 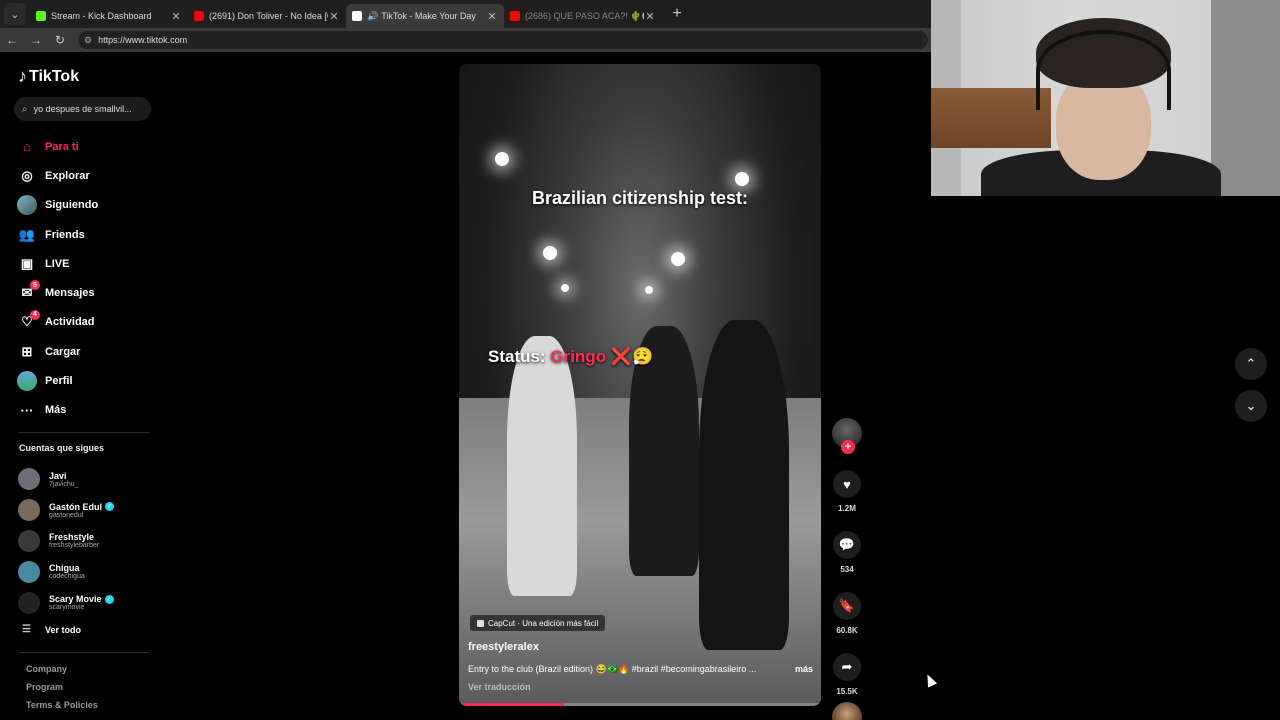 What do you see at coordinates (88, 479) in the screenshot?
I see `list-item: Javi 7javichu_` at bounding box center [88, 479].